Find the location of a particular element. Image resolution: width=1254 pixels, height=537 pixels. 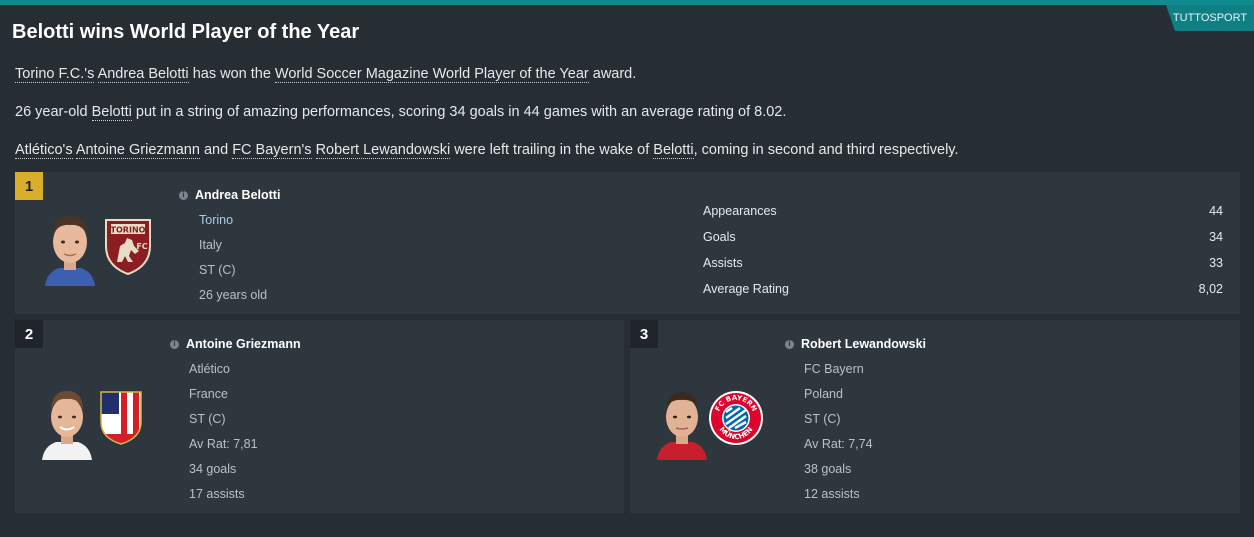

paragraph-text: were left trailing in the wake of is located at coordinates (552, 150).